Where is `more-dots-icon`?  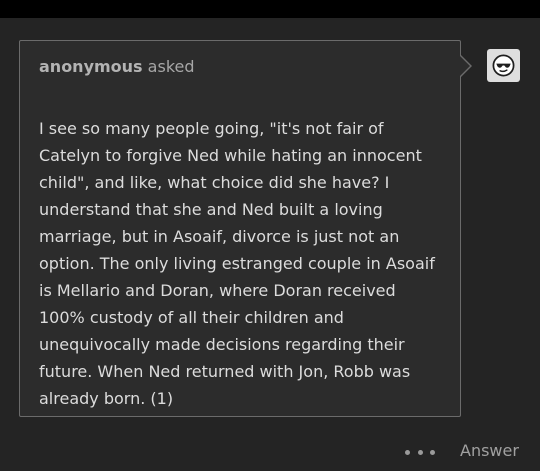 more-dots-icon is located at coordinates (420, 452).